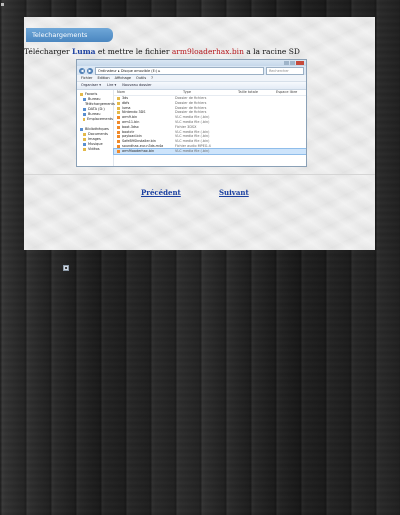 The width and height of the screenshot is (400, 515). Describe the element at coordinates (141, 78) in the screenshot. I see `menu-item: Outils` at that location.